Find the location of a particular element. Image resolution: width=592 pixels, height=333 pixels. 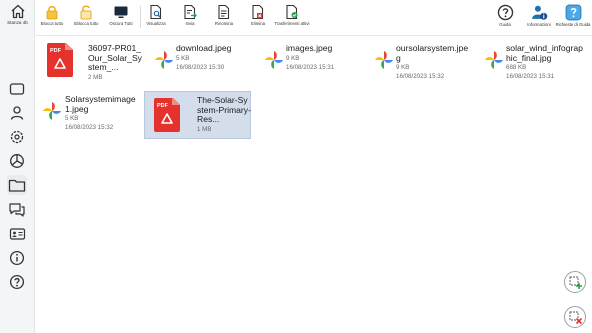

frame-remove-icon is located at coordinates (576, 318).